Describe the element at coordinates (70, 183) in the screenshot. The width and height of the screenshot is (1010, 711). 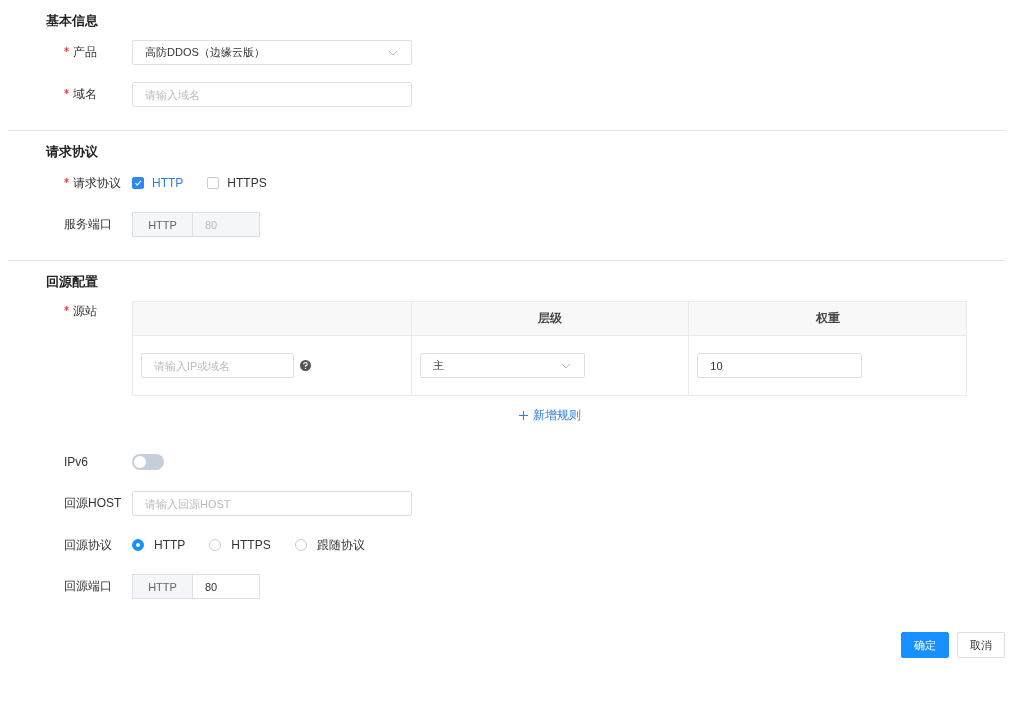
I see `field-label: 请求协议` at that location.